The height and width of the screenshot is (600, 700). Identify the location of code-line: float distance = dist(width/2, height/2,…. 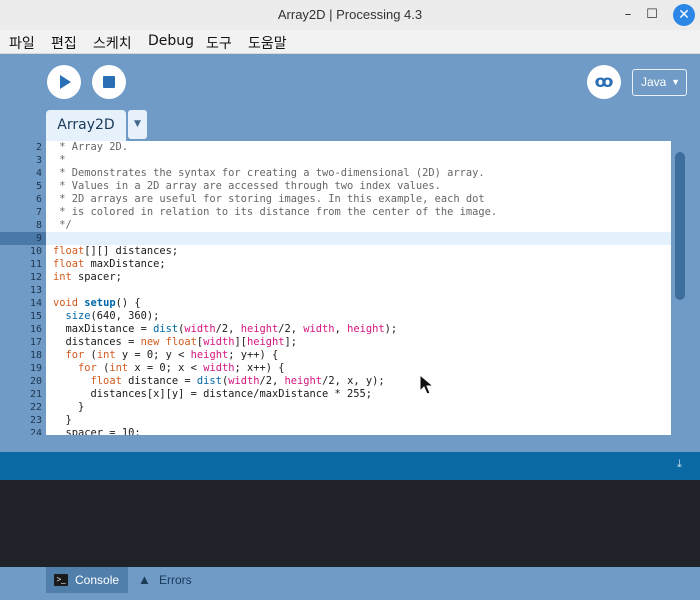
(237, 381).